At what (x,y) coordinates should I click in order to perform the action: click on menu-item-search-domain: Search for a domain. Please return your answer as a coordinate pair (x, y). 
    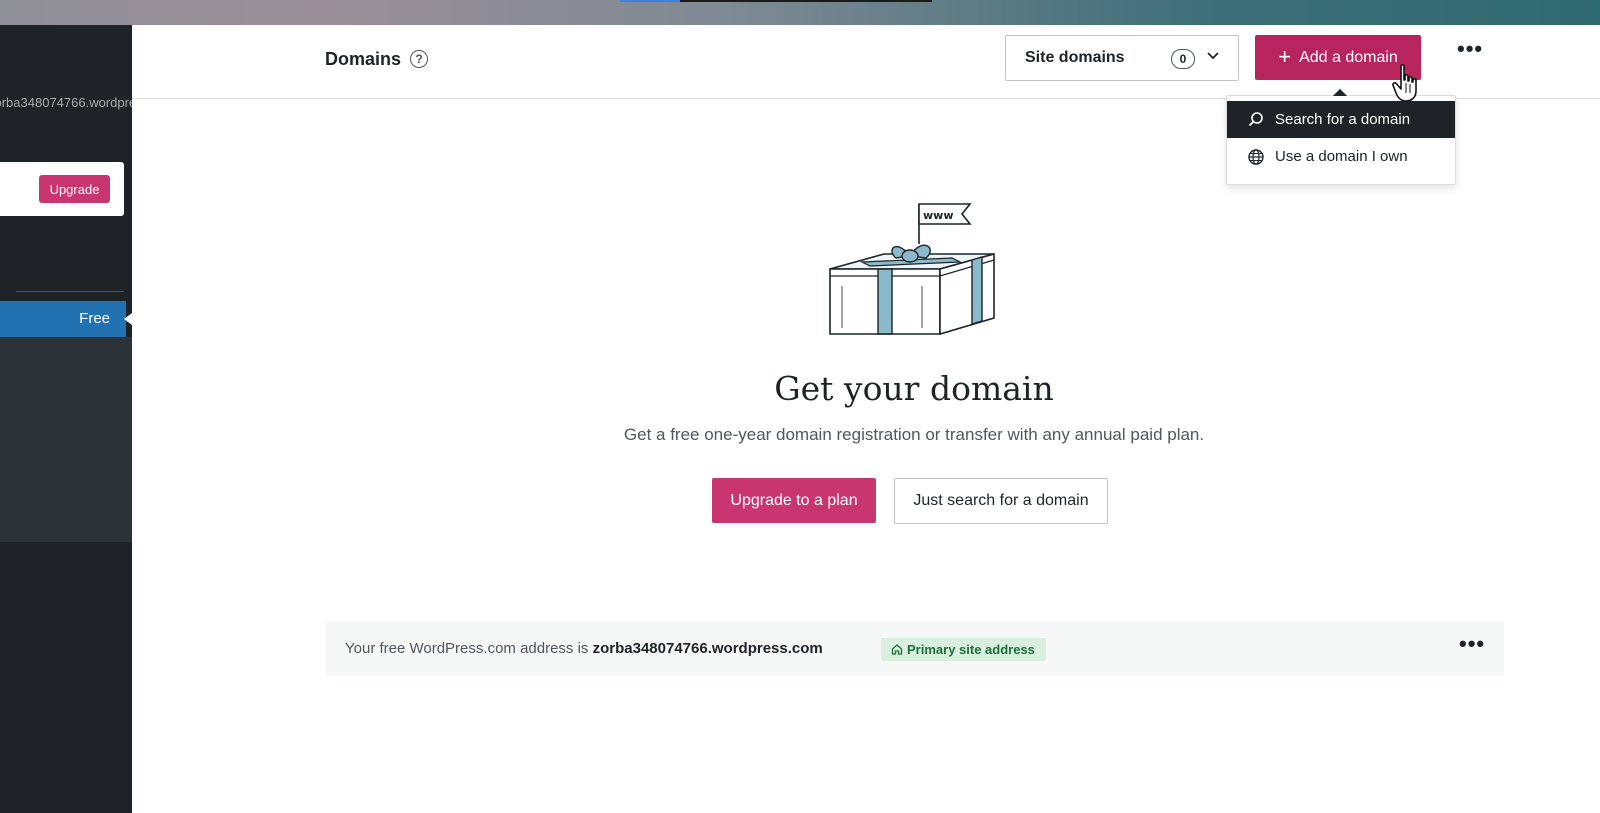
    Looking at the image, I should click on (1341, 119).